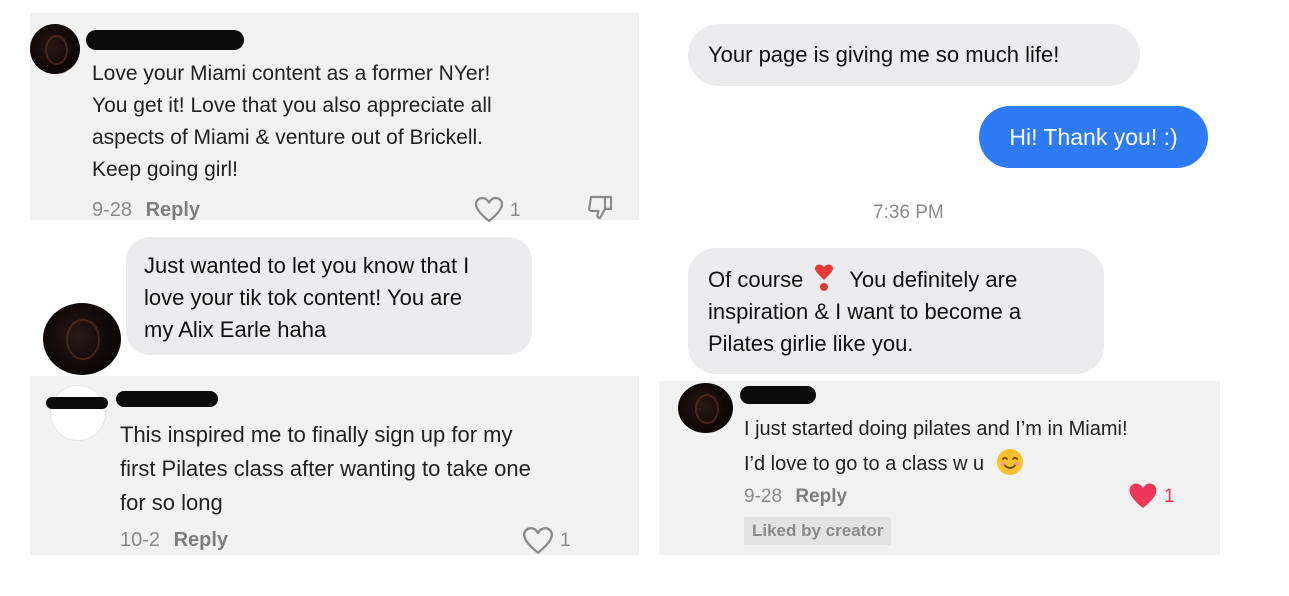  What do you see at coordinates (908, 212) in the screenshot?
I see `chat-timestamp: 7:36 PM` at bounding box center [908, 212].